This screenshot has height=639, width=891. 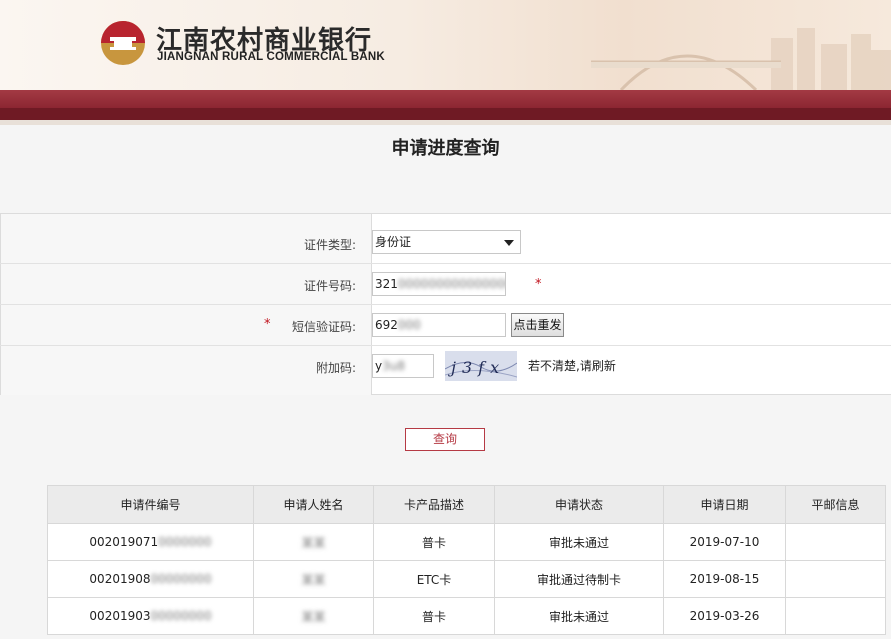 I want to click on cell-application-no: 0020190800000000, so click(x=150, y=579).